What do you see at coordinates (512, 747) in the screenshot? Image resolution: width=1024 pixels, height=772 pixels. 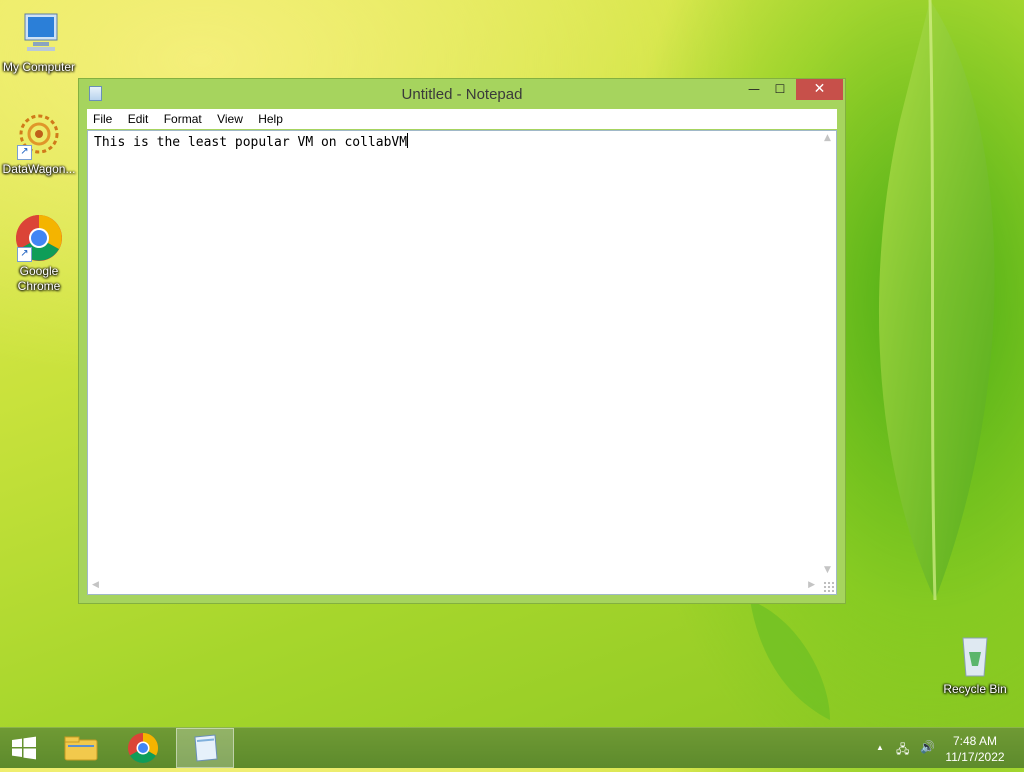 I see `taskbar: ▲ 🖧 🔊 7:48 AM 11/17/2022` at bounding box center [512, 747].